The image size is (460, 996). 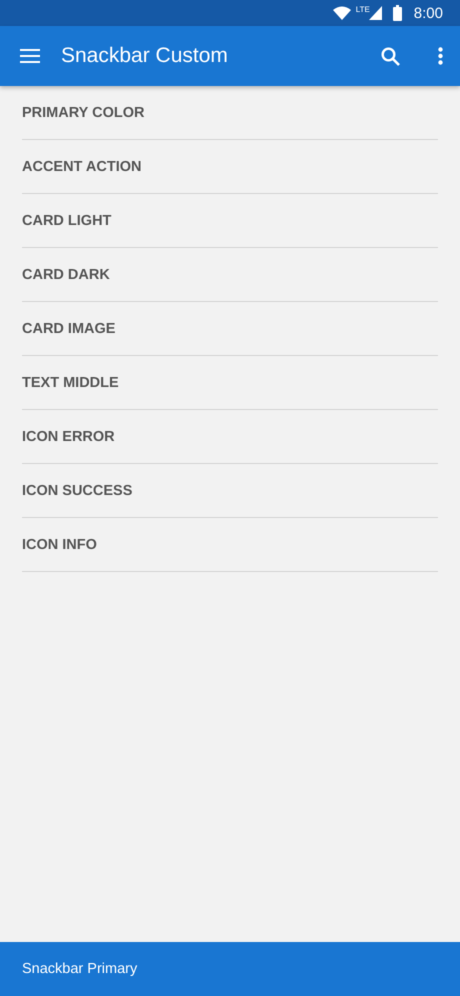 What do you see at coordinates (390, 56) in the screenshot?
I see `search-icon` at bounding box center [390, 56].